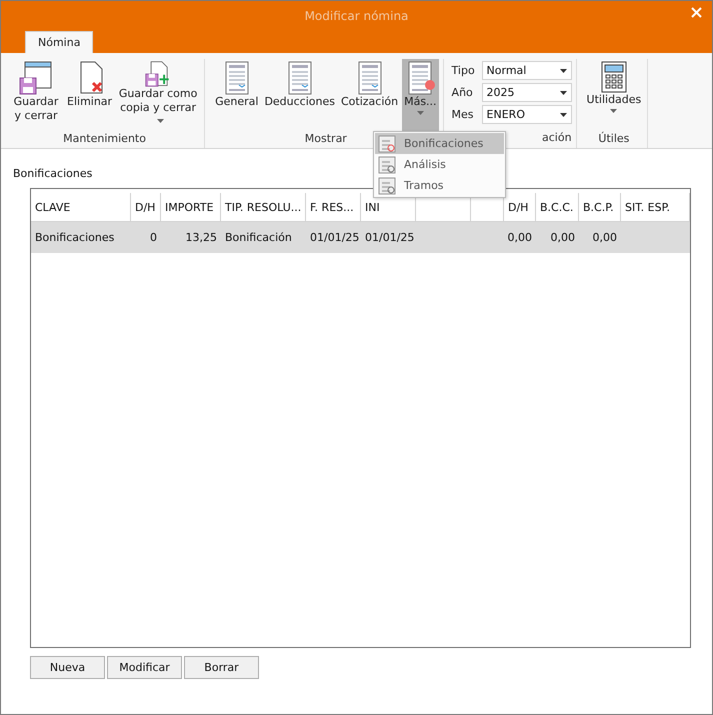  I want to click on save-icon, so click(36, 78).